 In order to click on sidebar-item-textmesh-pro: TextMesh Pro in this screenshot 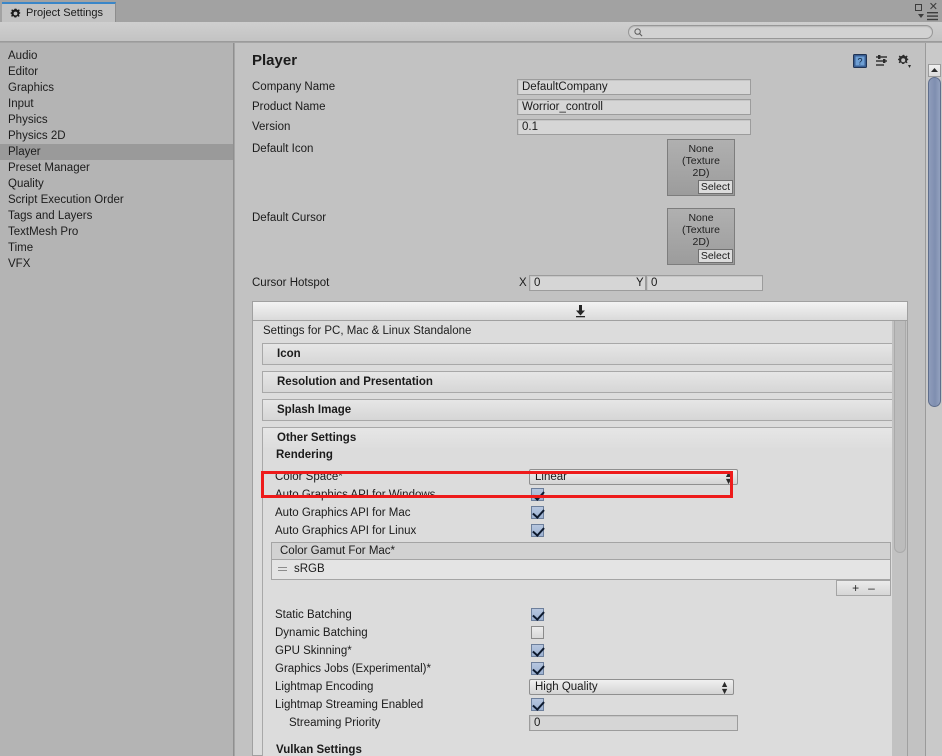, I will do `click(116, 232)`.